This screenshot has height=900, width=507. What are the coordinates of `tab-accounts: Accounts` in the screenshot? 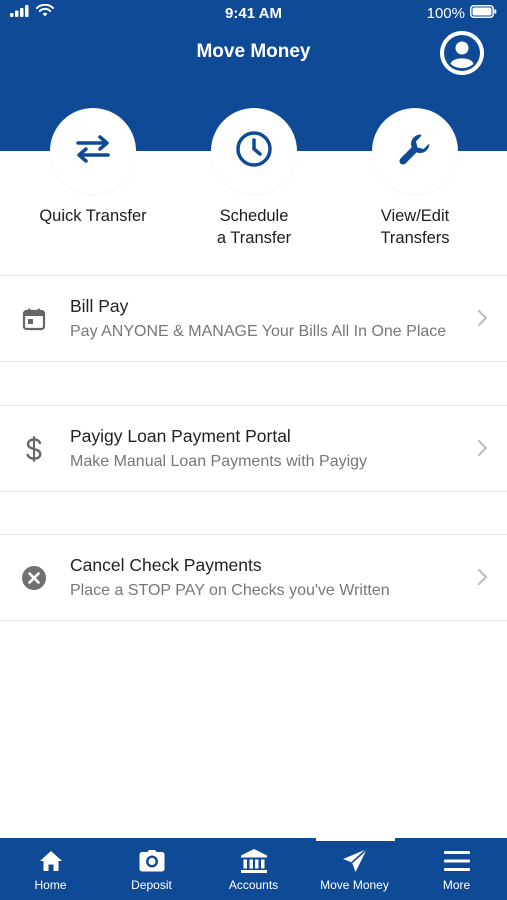 It's located at (253, 869).